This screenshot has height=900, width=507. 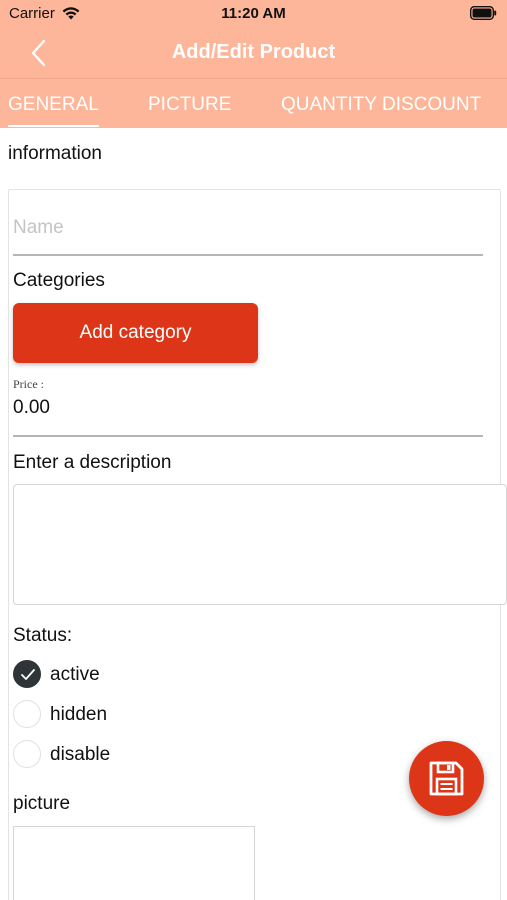 What do you see at coordinates (134, 863) in the screenshot?
I see `picture-upload-area` at bounding box center [134, 863].